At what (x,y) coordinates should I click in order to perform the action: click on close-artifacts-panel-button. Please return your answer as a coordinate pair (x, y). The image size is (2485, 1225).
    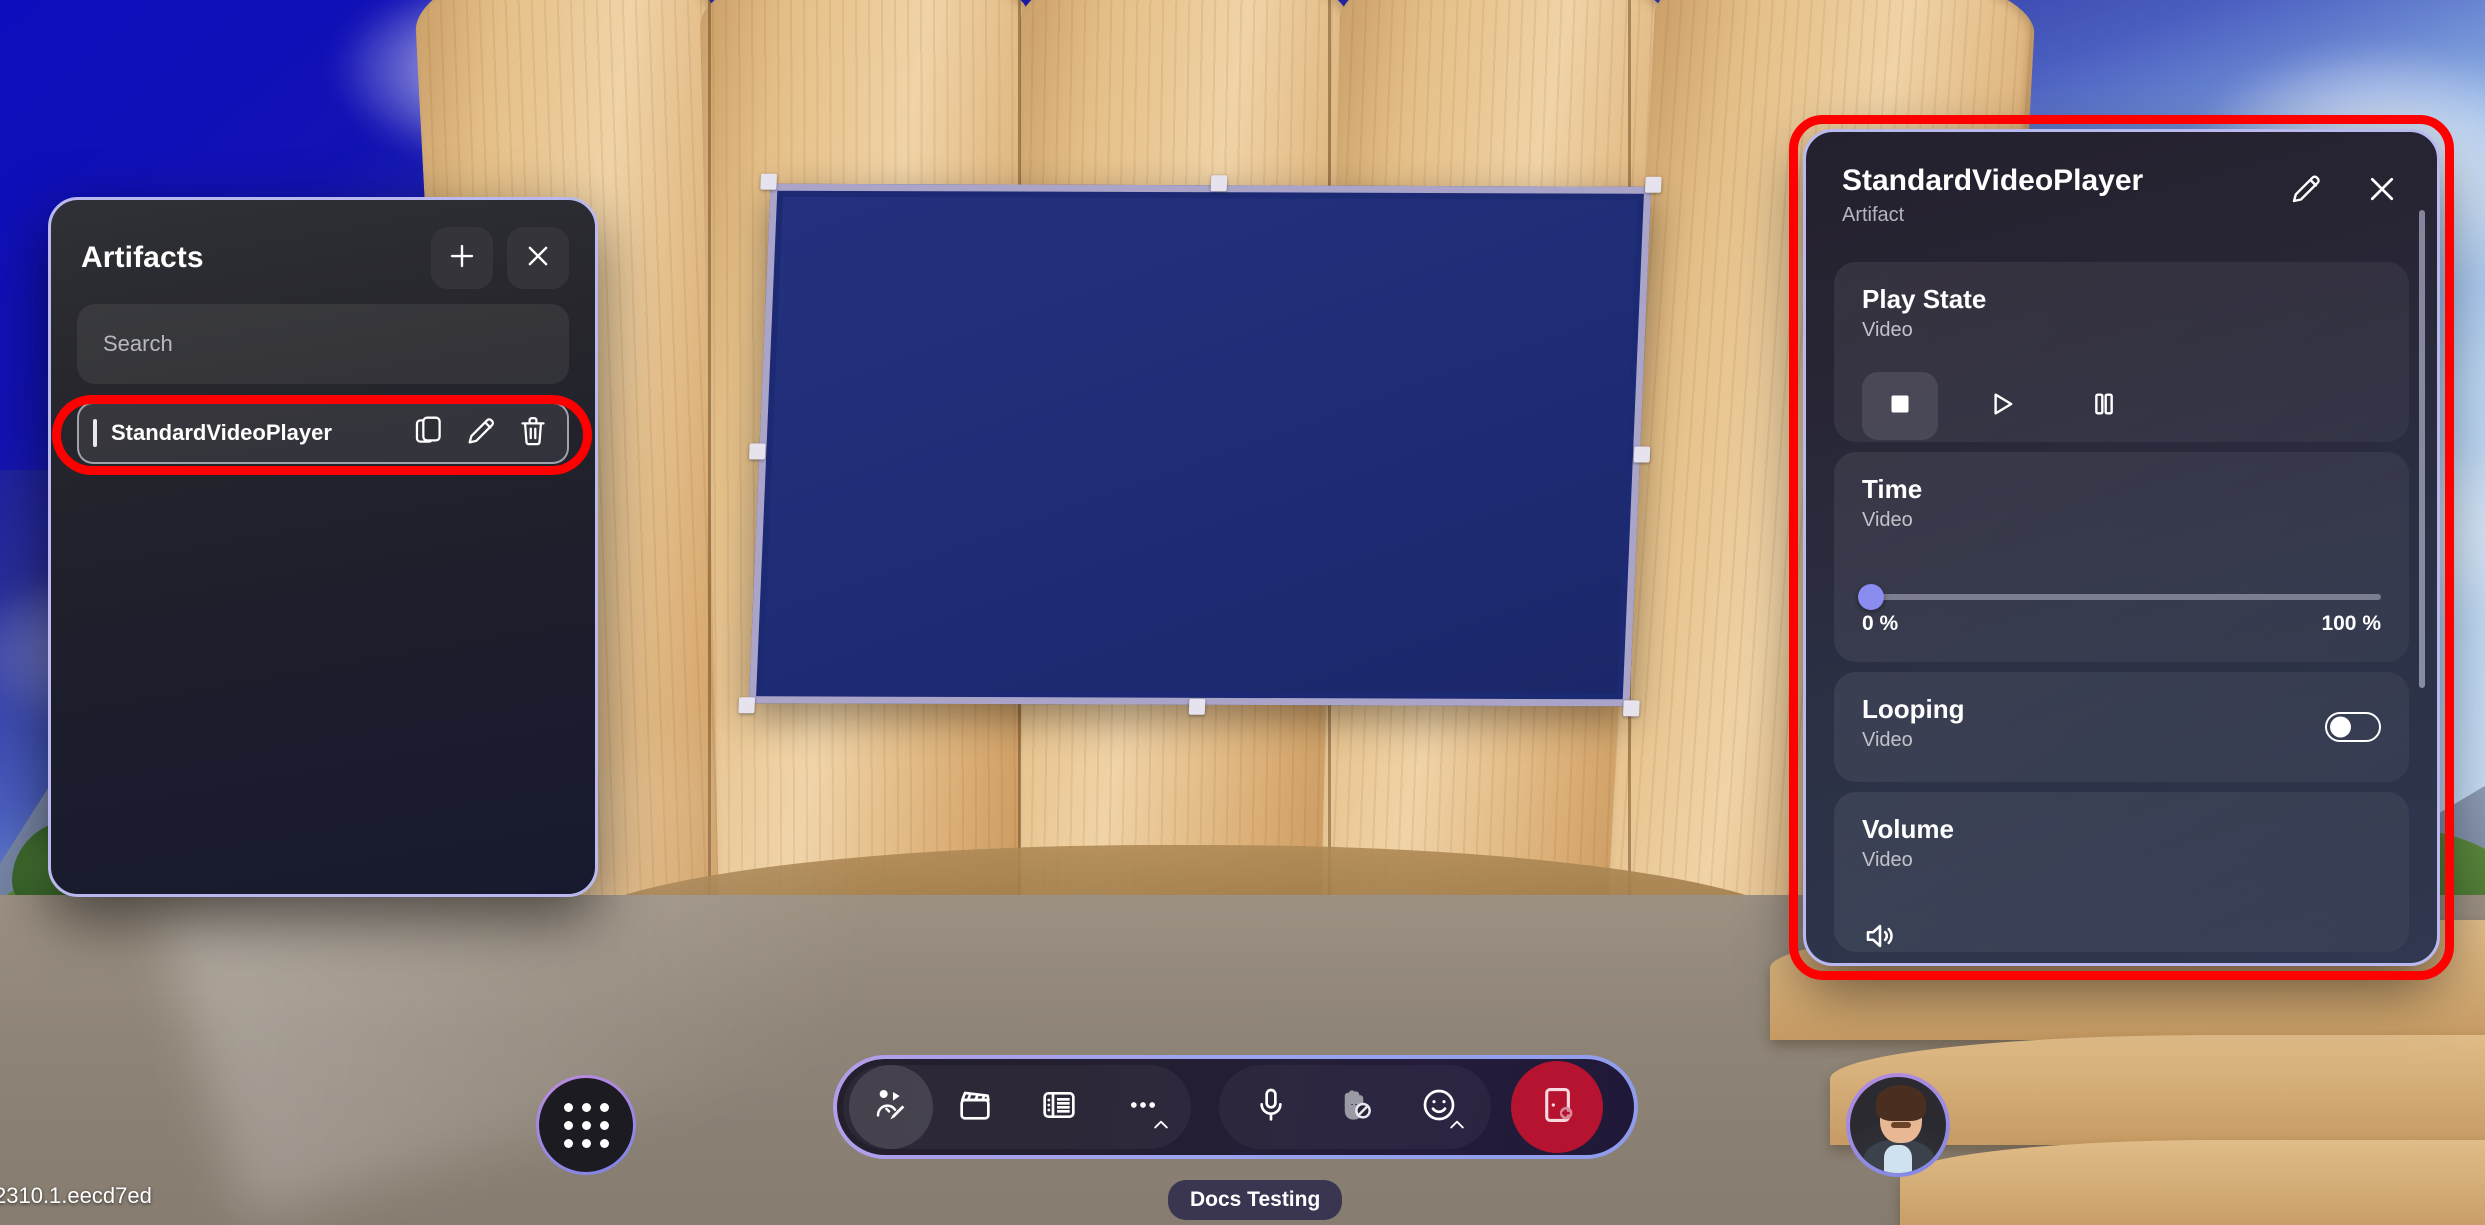
    Looking at the image, I should click on (538, 258).